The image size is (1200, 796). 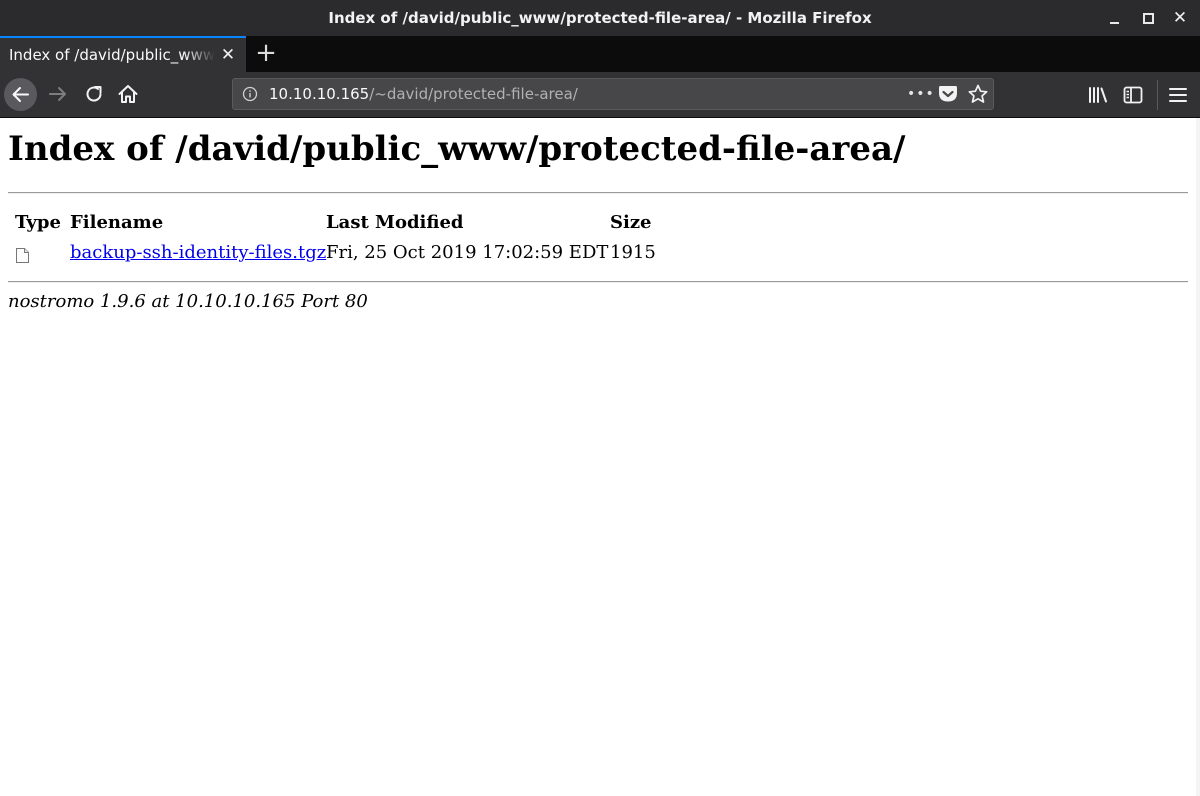 I want to click on url-path: /~david/protected-file-area/, so click(x=473, y=94).